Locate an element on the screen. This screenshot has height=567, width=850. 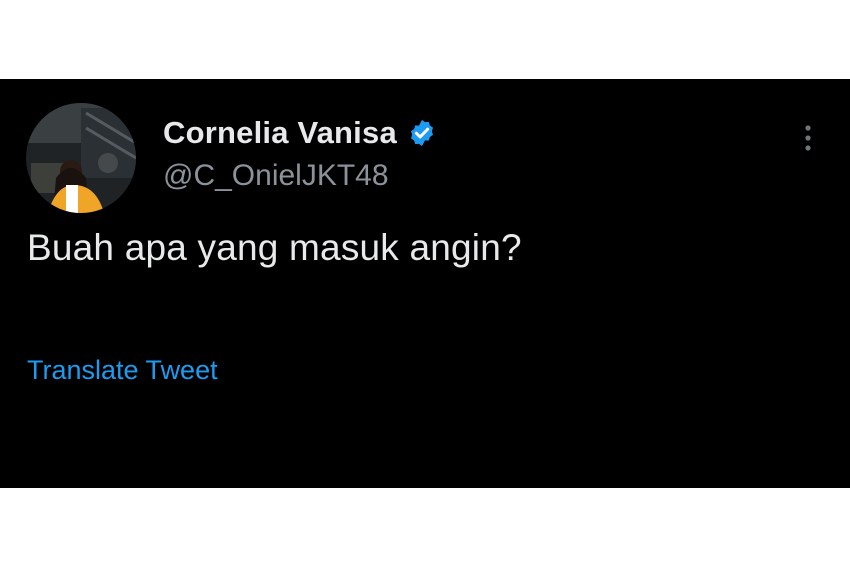
avatar-image is located at coordinates (81, 158).